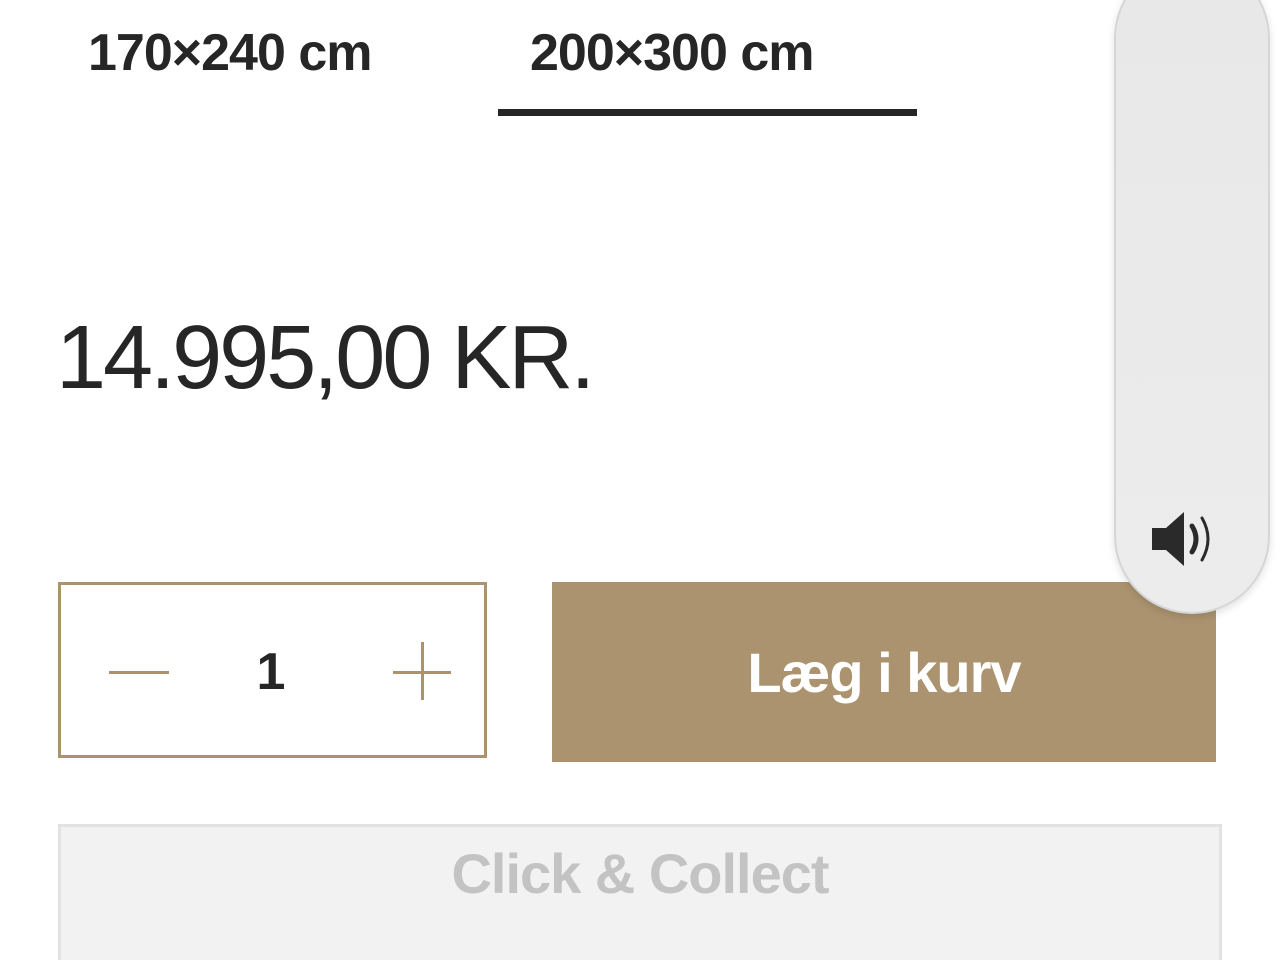 This screenshot has height=960, width=1280. I want to click on quantity-stepper, so click(272, 670).